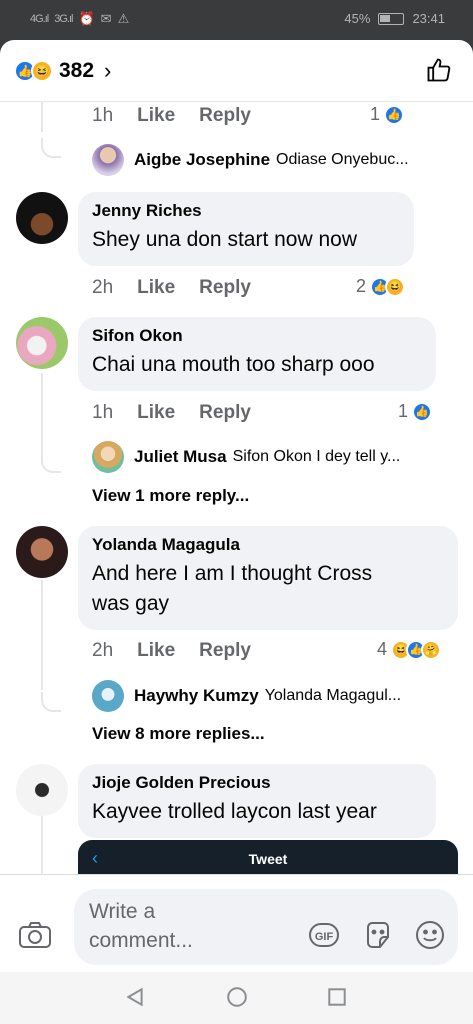  I want to click on reactions-header: 👍 😆 382 ›, so click(236, 71).